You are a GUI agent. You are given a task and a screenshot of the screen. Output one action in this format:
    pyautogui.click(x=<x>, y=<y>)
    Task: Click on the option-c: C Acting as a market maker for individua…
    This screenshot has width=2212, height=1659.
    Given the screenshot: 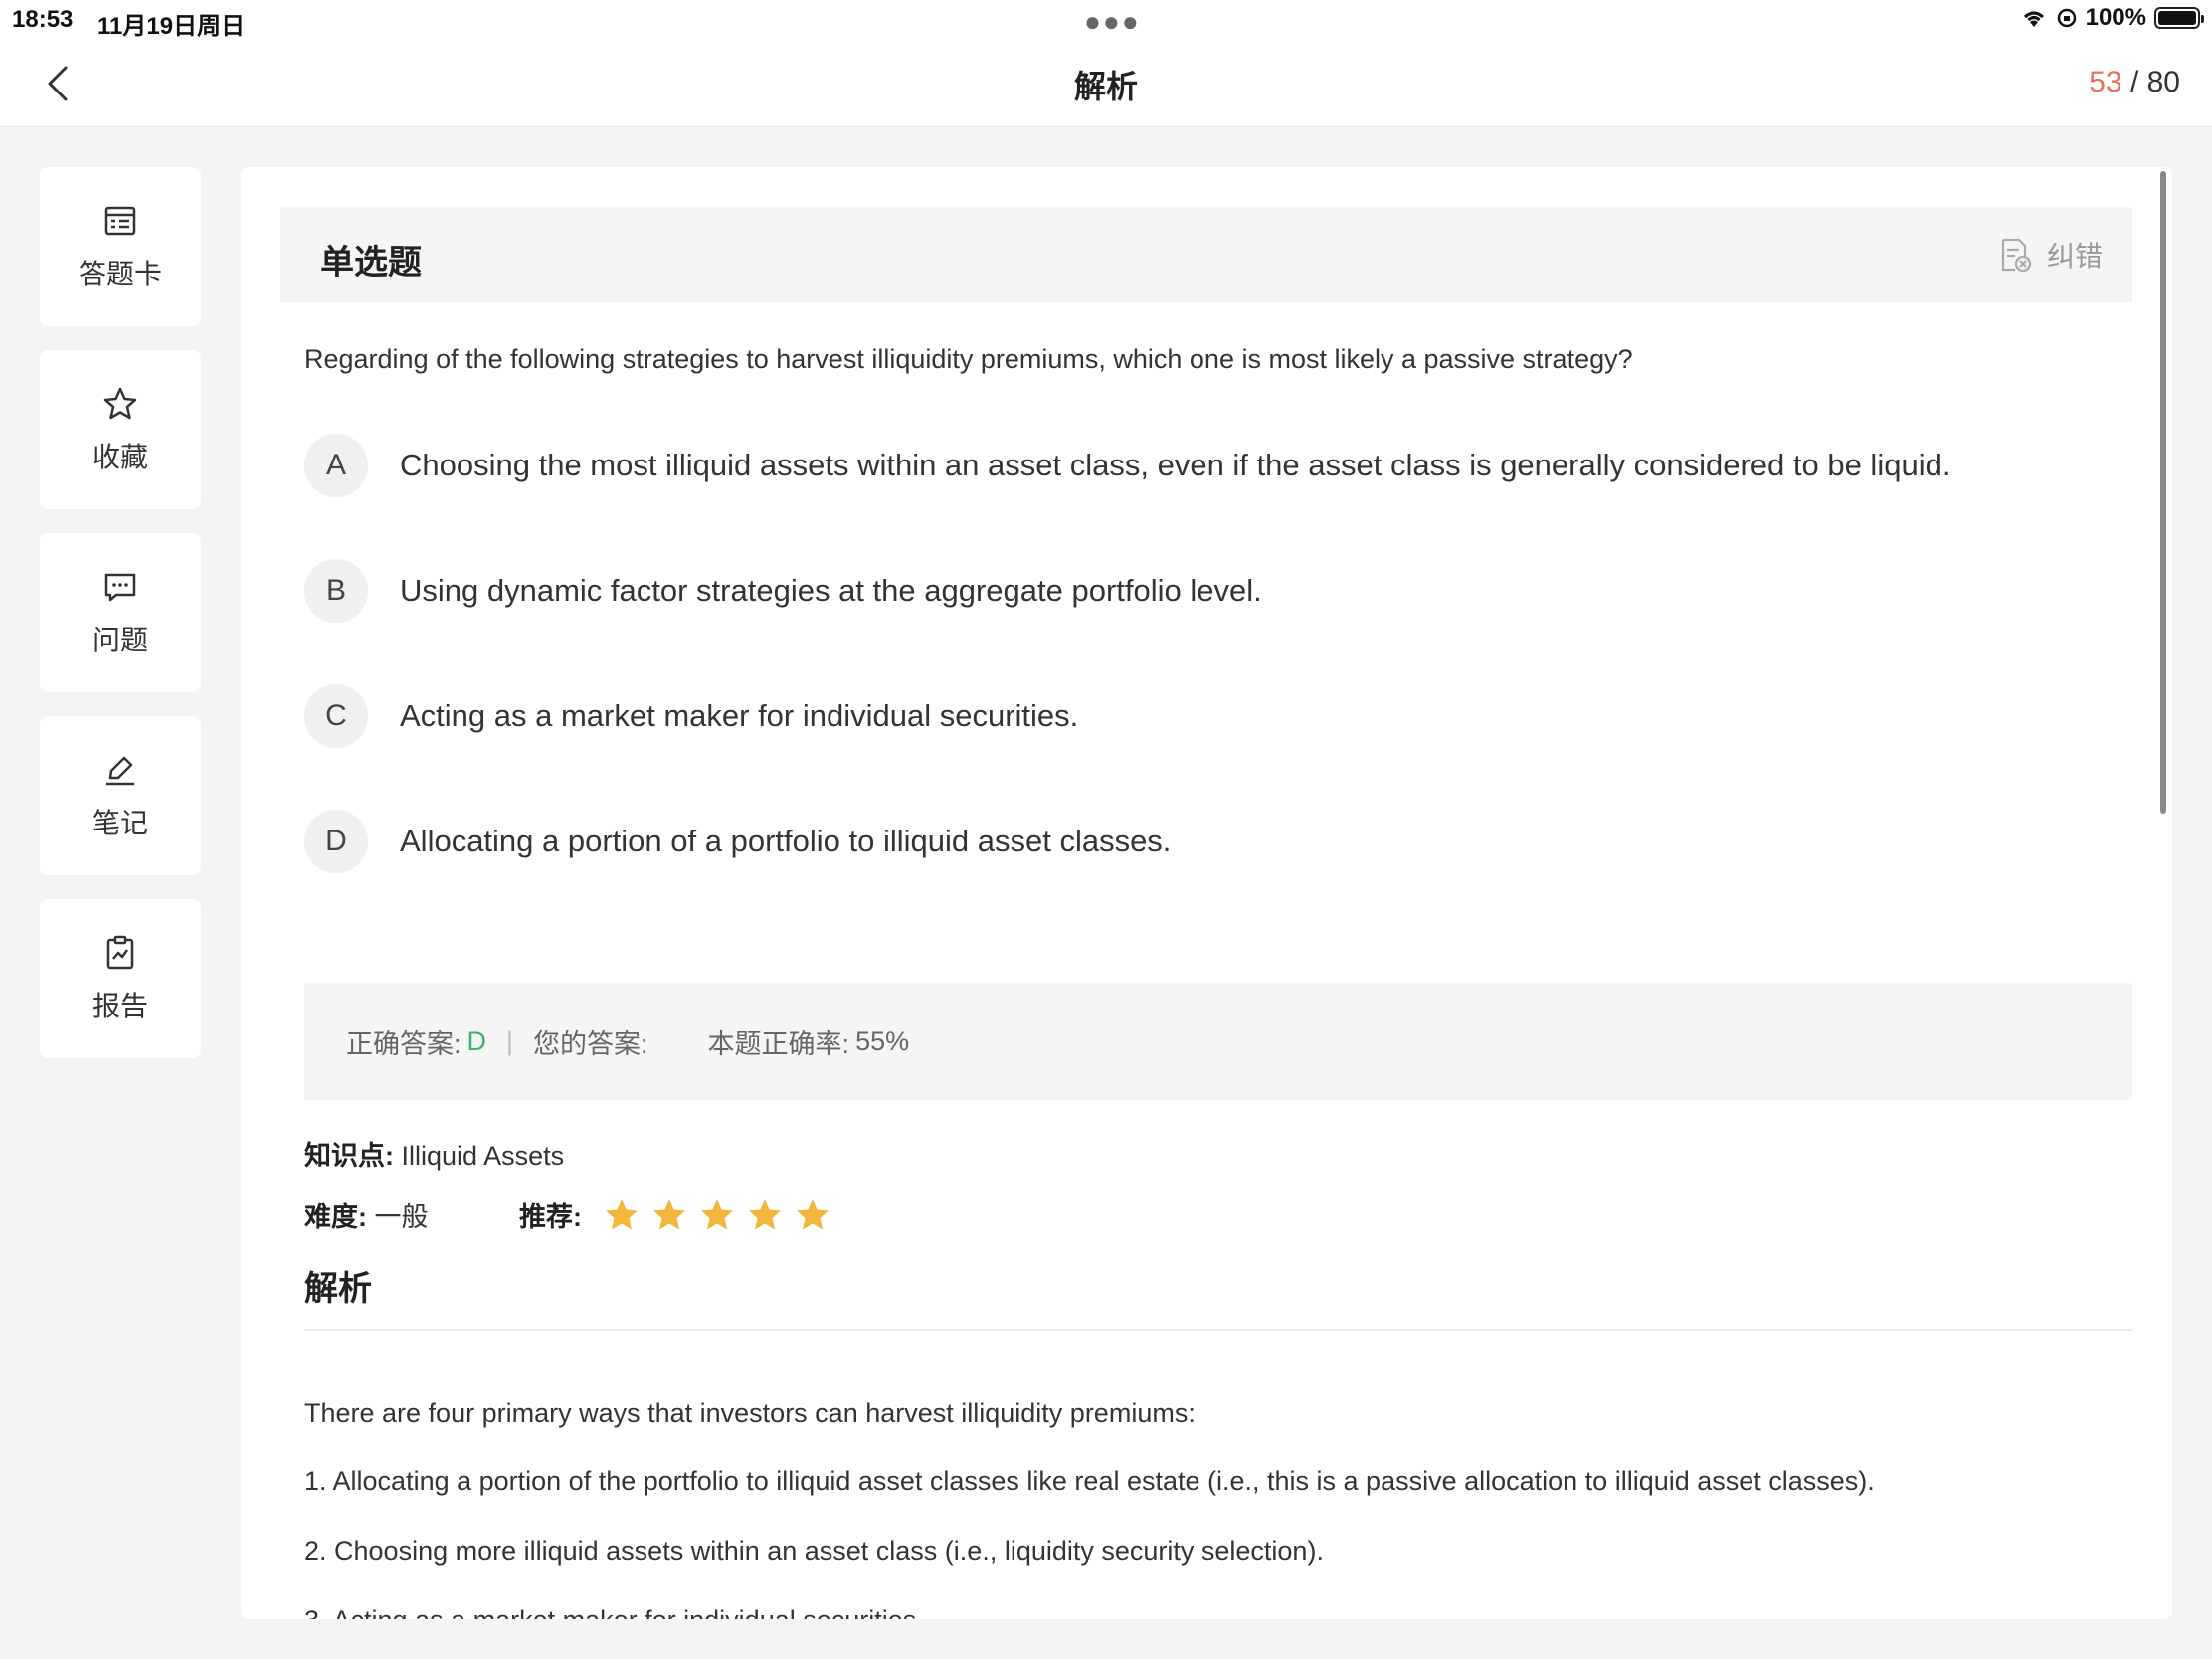 What is the action you would take?
    pyautogui.click(x=1209, y=716)
    